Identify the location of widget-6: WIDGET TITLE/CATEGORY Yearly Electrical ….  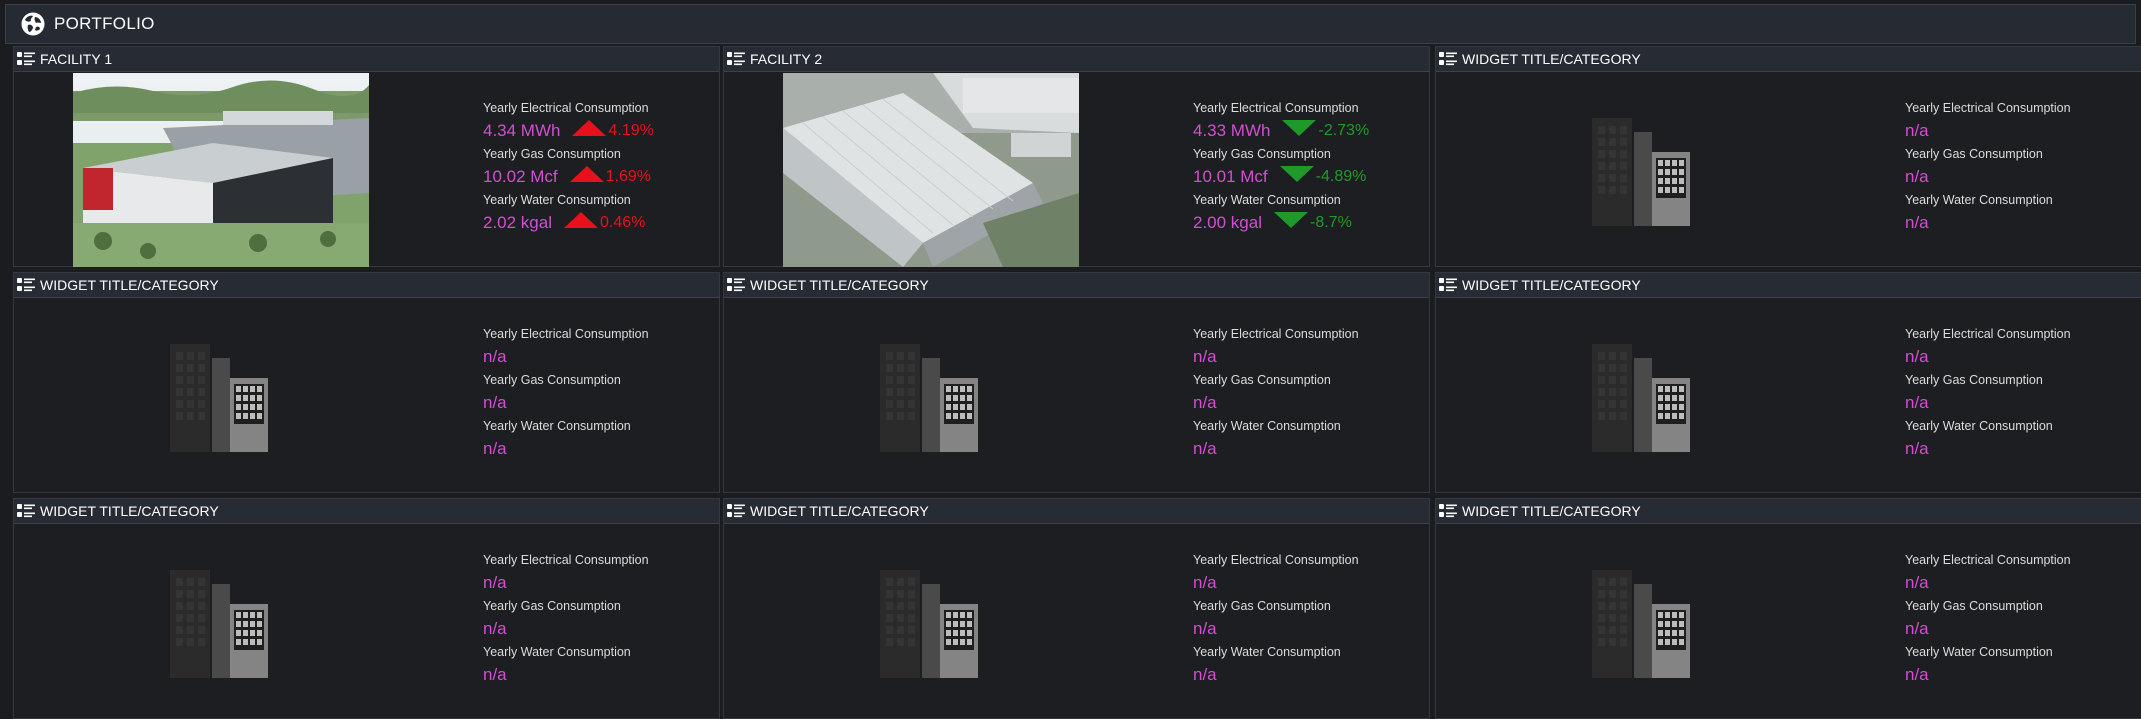
(1788, 382).